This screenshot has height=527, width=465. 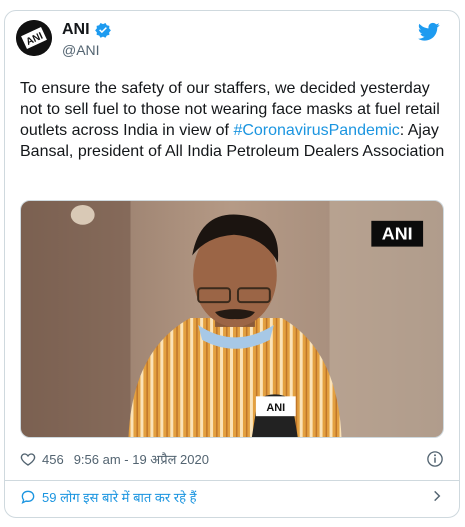 I want to click on like-count: 456, so click(x=53, y=459).